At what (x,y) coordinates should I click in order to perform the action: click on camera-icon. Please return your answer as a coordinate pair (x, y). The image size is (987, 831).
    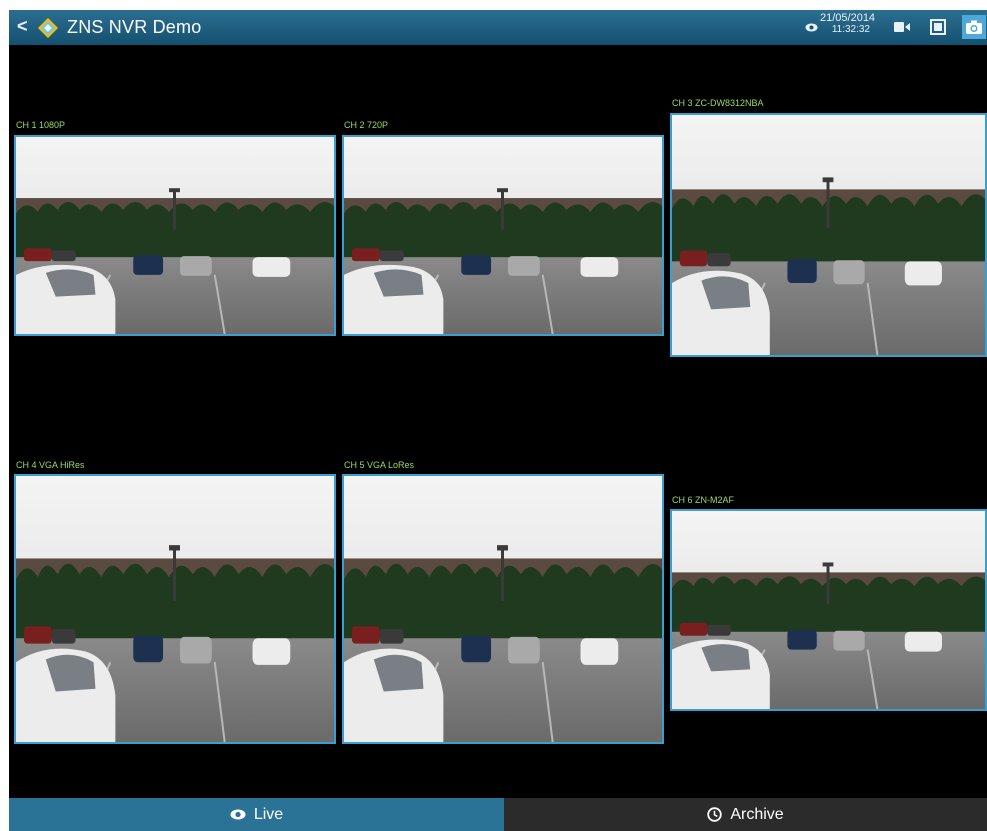
    Looking at the image, I should click on (974, 27).